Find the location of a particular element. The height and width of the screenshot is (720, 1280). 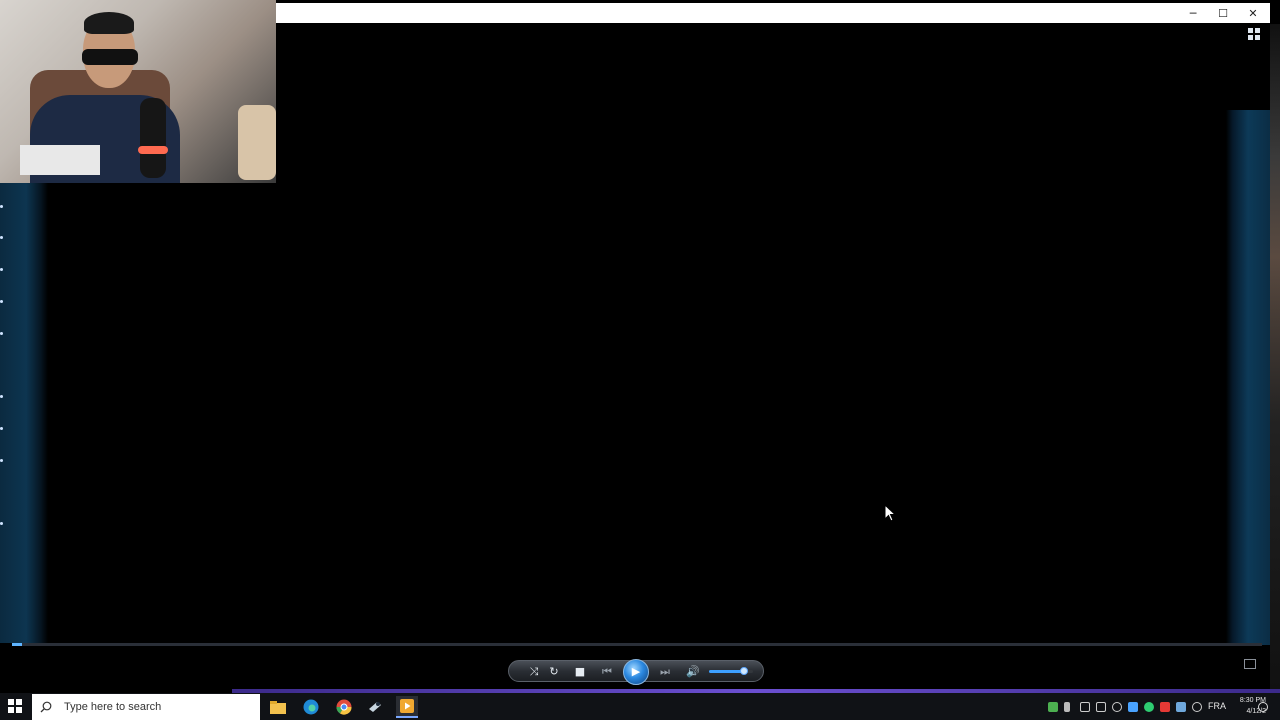

volume-slider is located at coordinates (731, 671).